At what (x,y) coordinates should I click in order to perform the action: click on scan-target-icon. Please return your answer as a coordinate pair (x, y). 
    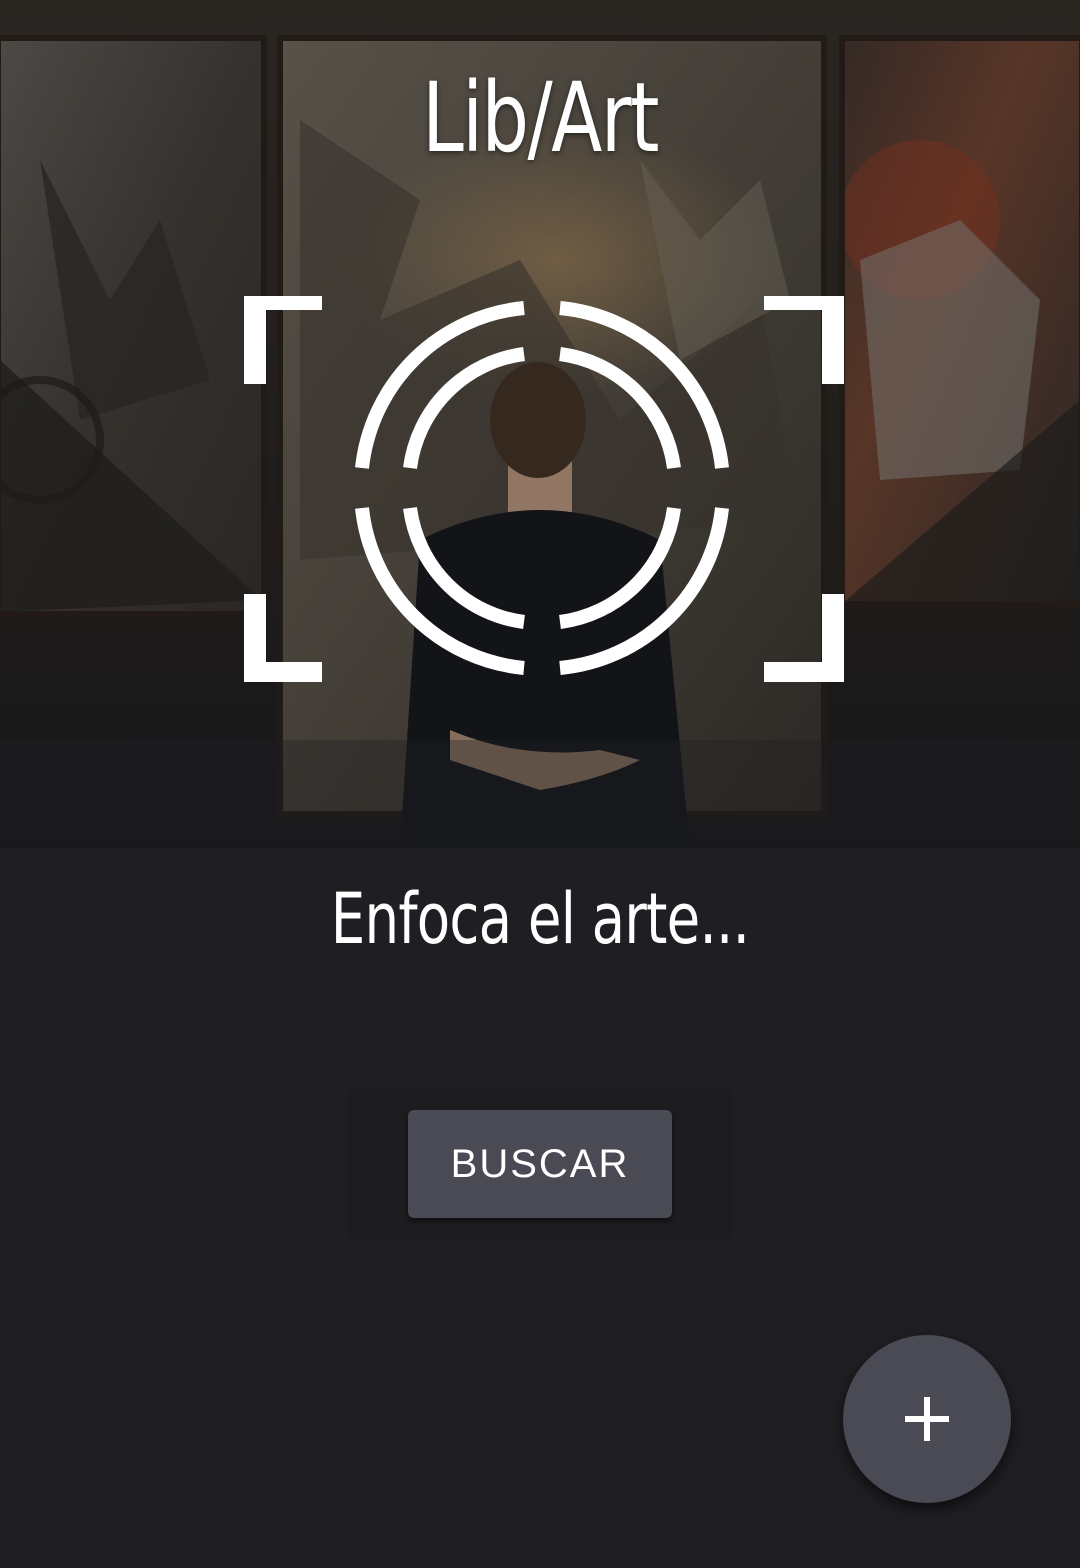
    Looking at the image, I should click on (544, 489).